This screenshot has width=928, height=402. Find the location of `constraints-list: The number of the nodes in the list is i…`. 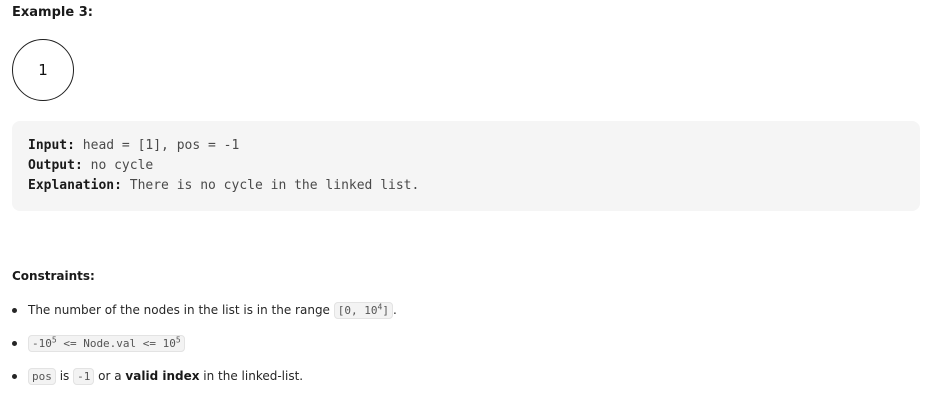

constraints-list: The number of the nodes in the list is i… is located at coordinates (204, 349).